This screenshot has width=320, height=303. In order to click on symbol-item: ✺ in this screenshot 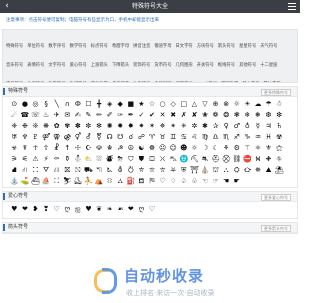, I will do `click(109, 126)`.